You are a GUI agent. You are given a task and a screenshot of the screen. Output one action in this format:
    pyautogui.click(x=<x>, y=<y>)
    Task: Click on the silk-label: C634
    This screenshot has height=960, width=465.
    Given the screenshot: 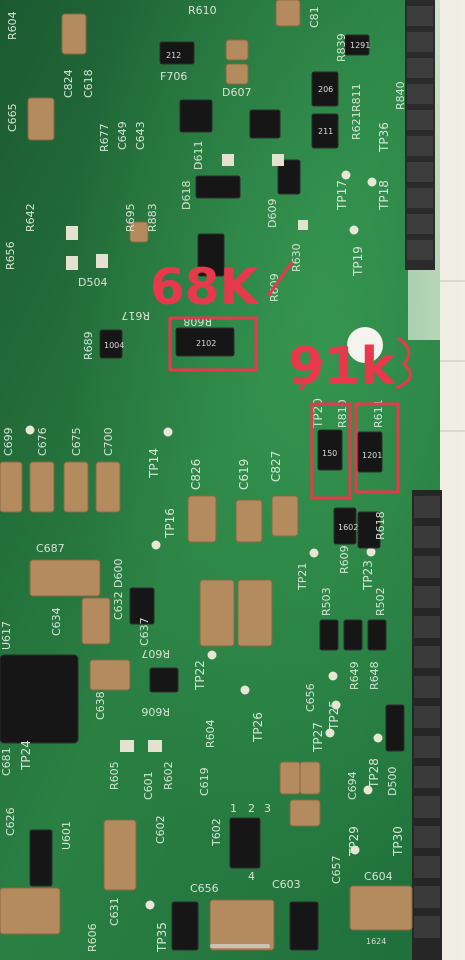 What is the action you would take?
    pyautogui.click(x=56, y=621)
    